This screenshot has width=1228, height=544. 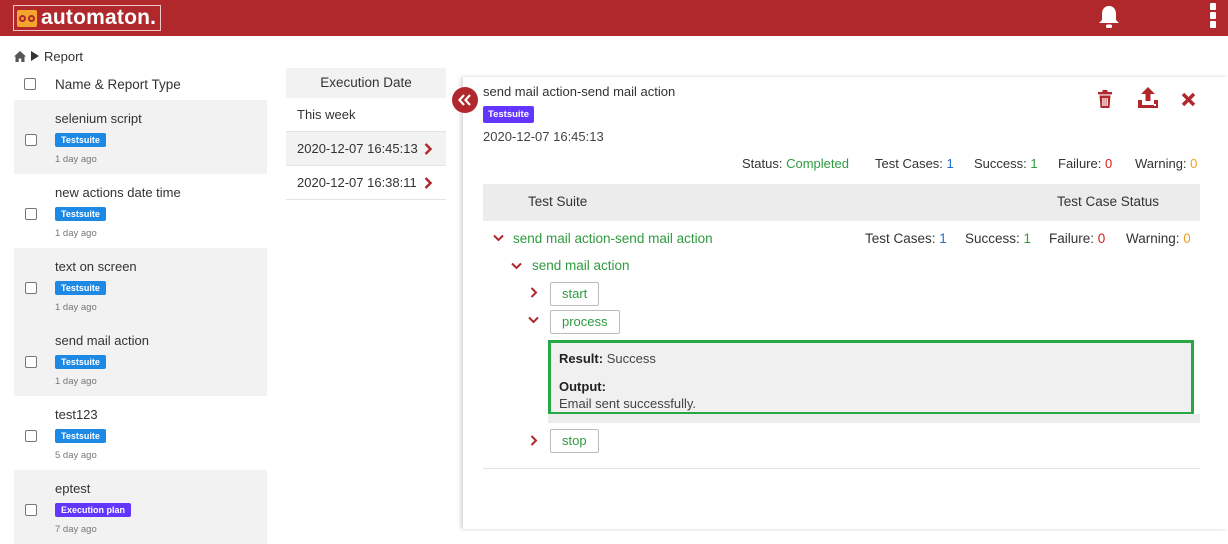 What do you see at coordinates (1161, 163) in the screenshot?
I see `warning-label: Warning:` at bounding box center [1161, 163].